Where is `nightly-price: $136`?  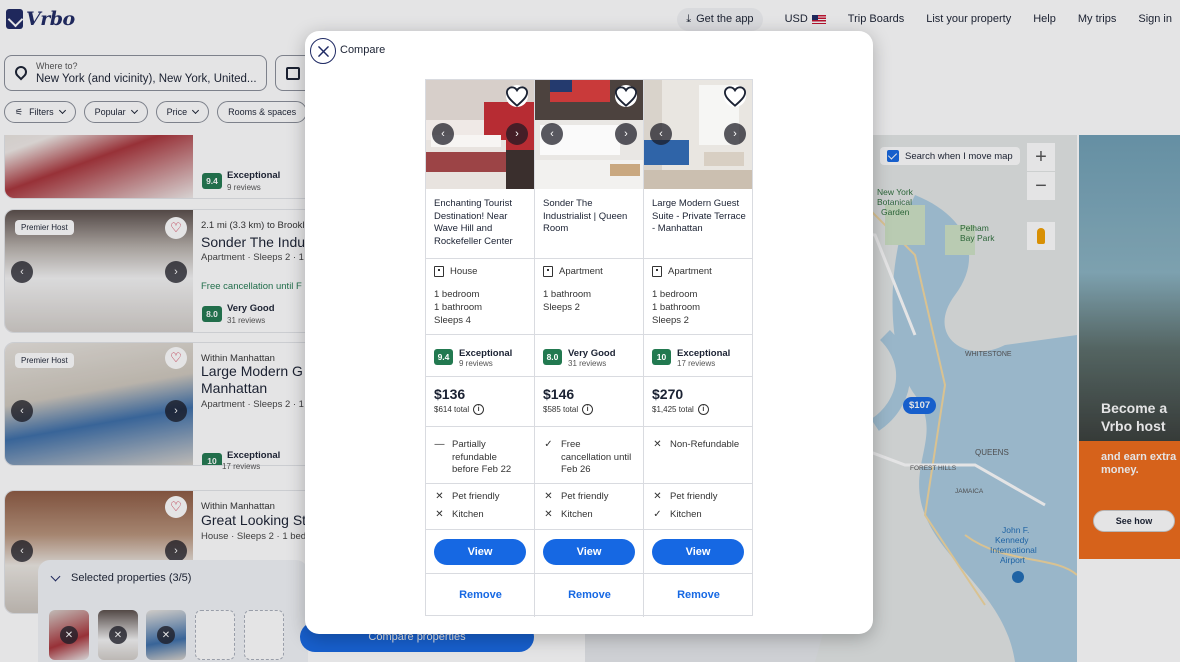 nightly-price: $136 is located at coordinates (450, 394).